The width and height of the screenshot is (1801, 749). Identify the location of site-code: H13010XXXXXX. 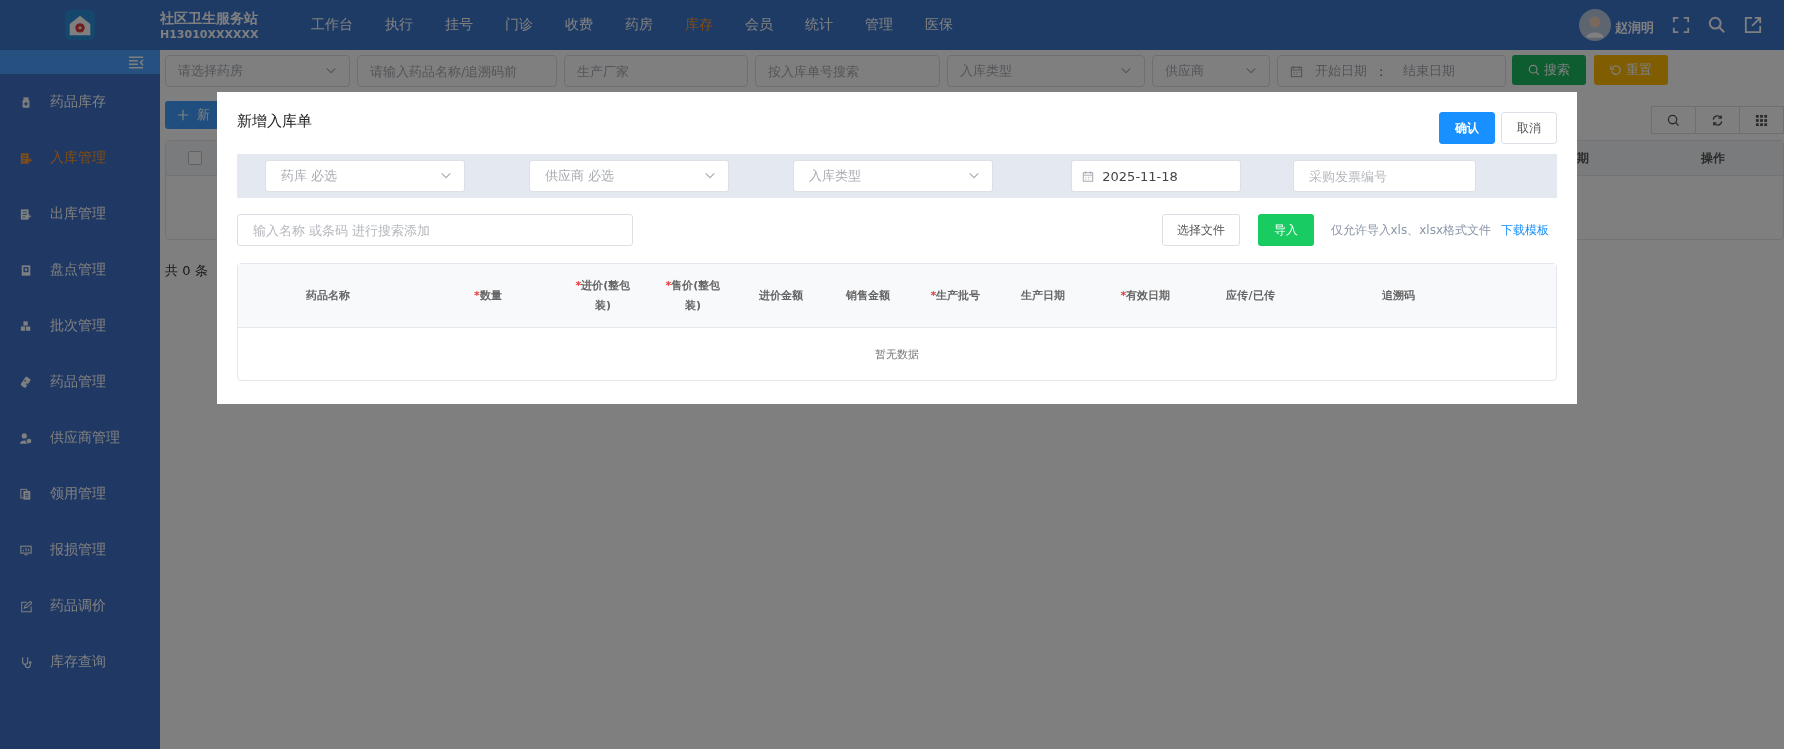
(210, 34).